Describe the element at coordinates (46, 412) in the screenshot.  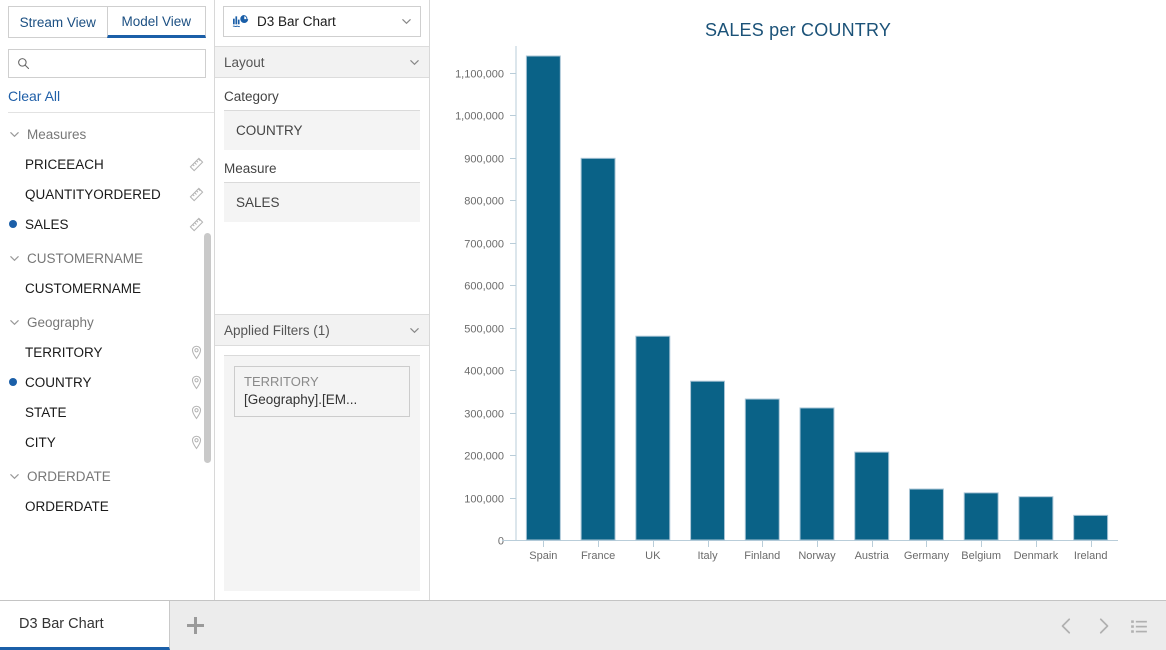
I see `tree-item-label: STATE` at that location.